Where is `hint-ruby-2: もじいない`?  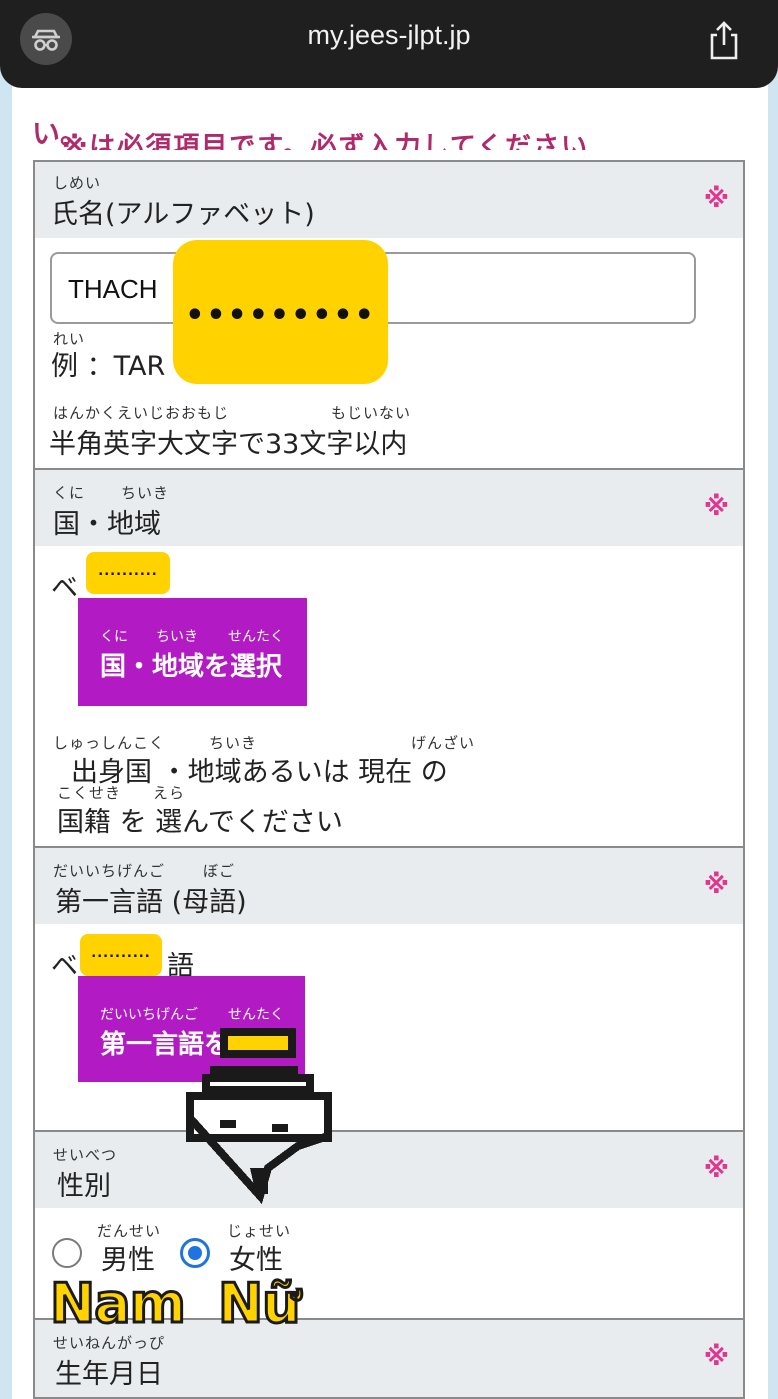
hint-ruby-2: もじいない is located at coordinates (371, 413).